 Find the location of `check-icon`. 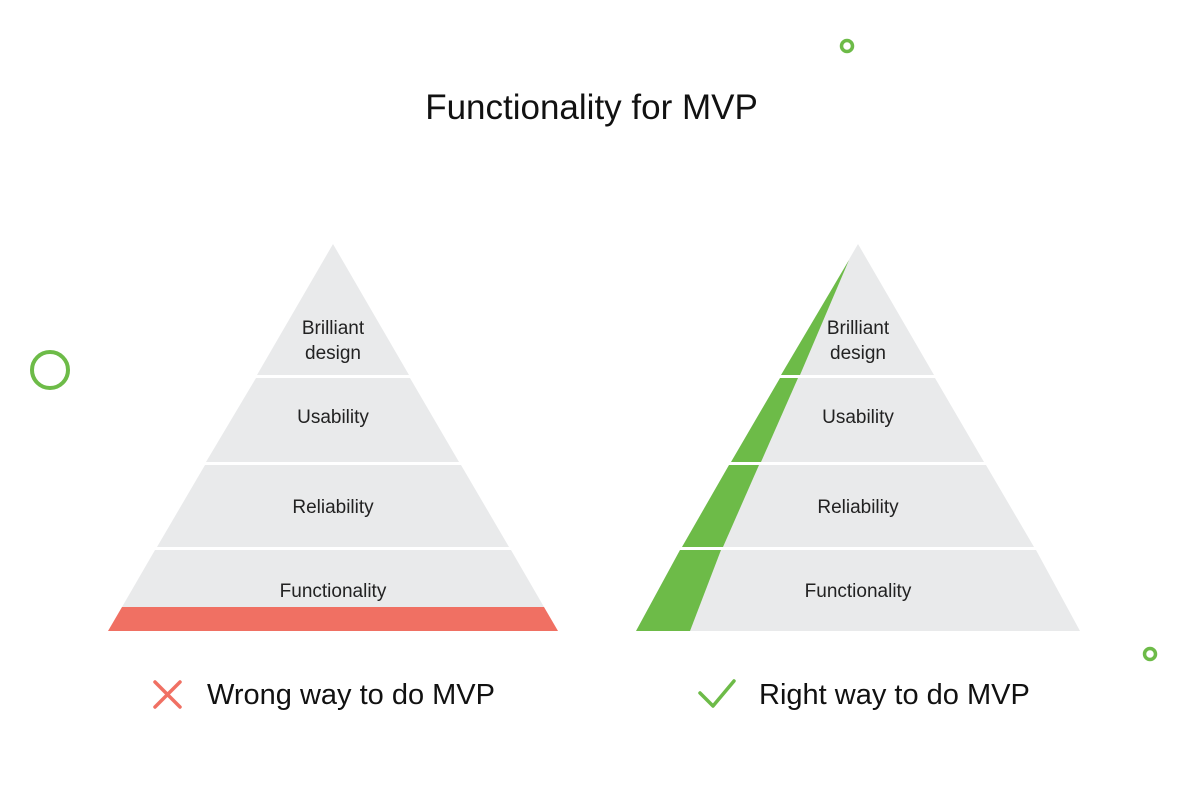

check-icon is located at coordinates (717, 693).